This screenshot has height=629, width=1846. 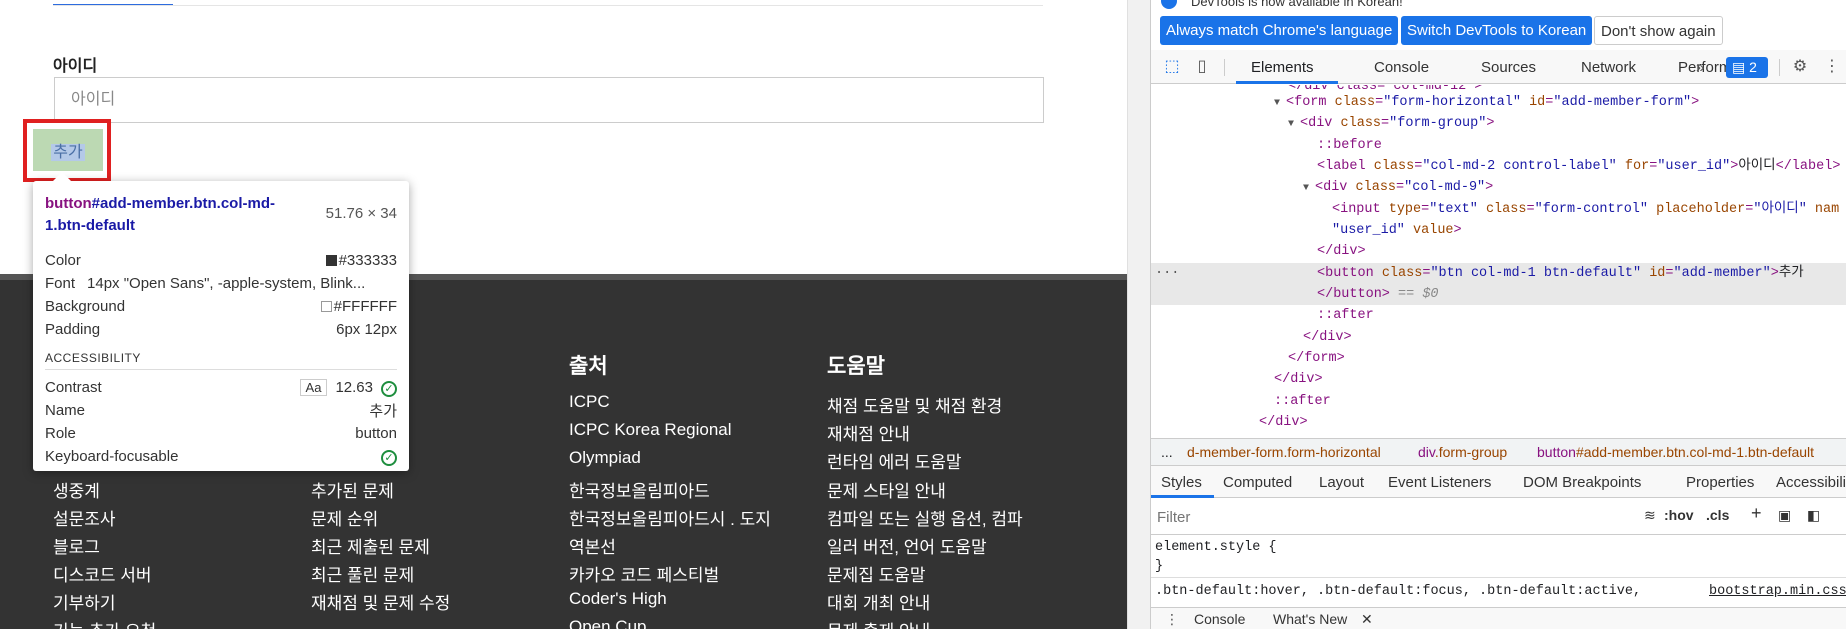 I want to click on footer-link: 한국정보올림피아드, so click(x=639, y=489).